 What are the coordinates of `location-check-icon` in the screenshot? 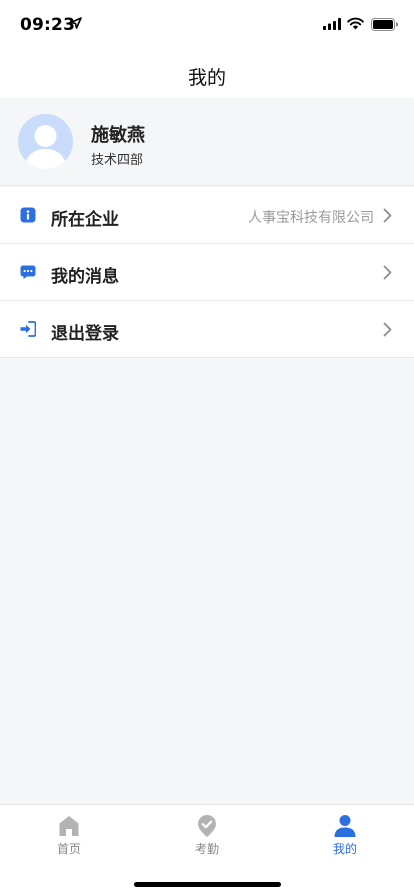 It's located at (207, 826).